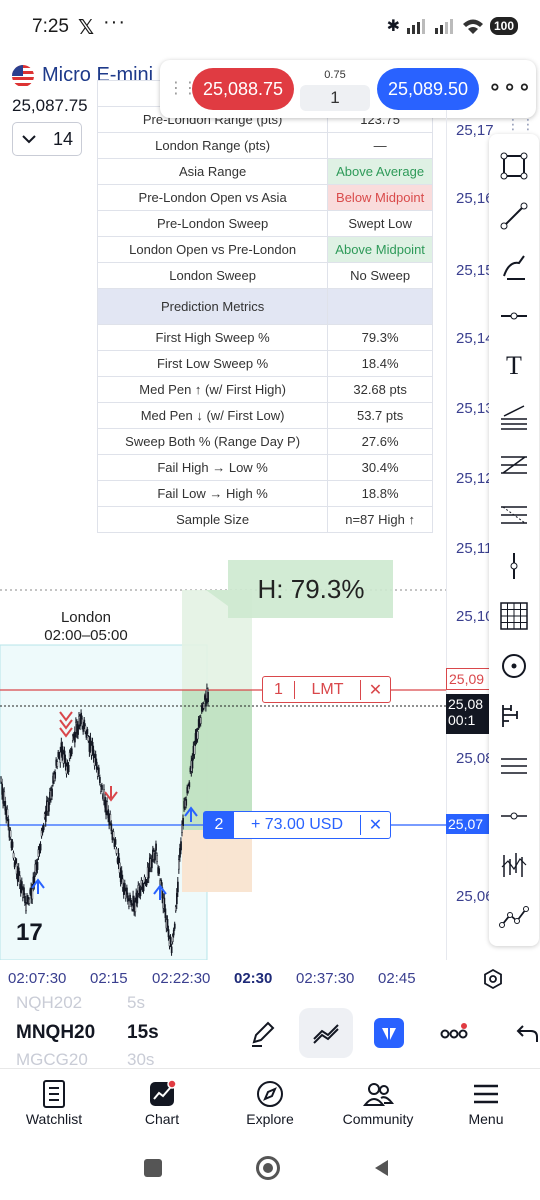  I want to click on chevron-down-icon, so click(29, 139).